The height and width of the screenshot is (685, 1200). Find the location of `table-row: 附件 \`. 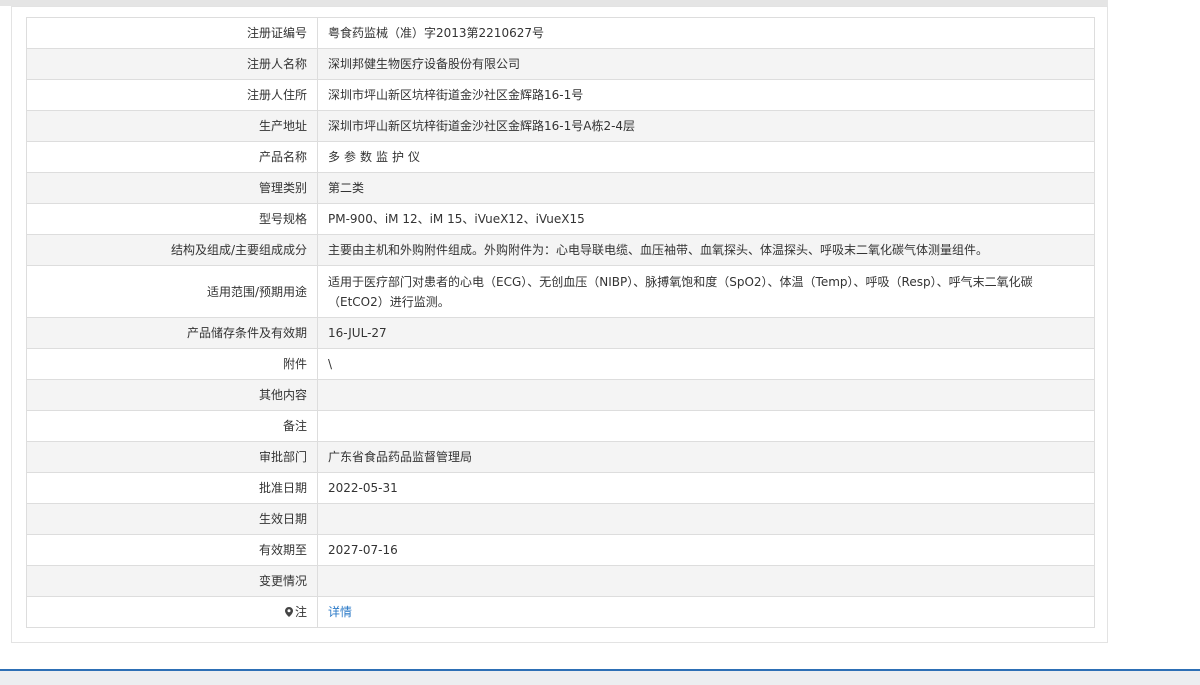

table-row: 附件 \ is located at coordinates (560, 364).